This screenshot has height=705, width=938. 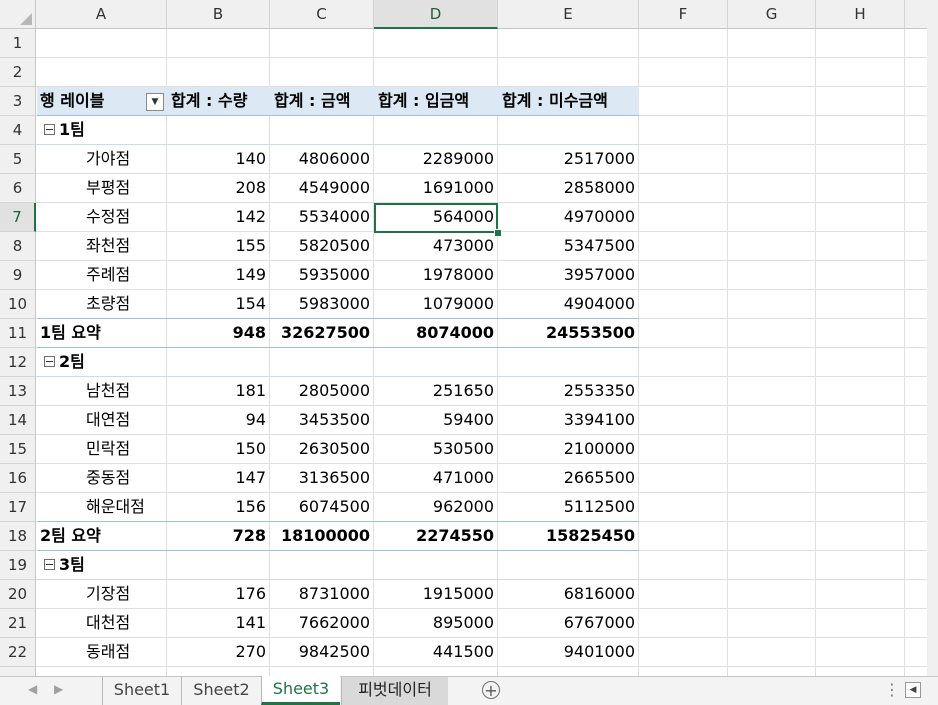 I want to click on unpaid-cell: 2100000, so click(x=568, y=448).